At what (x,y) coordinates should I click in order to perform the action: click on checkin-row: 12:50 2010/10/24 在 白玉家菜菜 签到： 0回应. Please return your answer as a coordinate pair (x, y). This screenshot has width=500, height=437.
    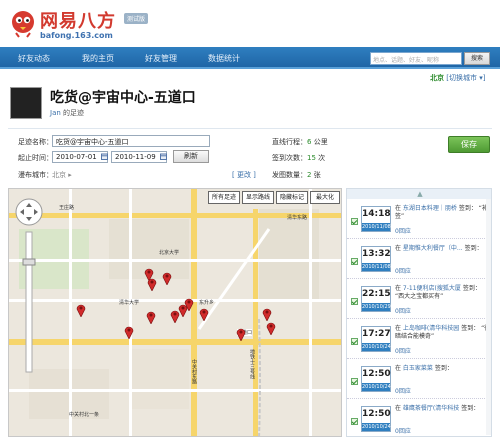
    Looking at the image, I should click on (419, 380).